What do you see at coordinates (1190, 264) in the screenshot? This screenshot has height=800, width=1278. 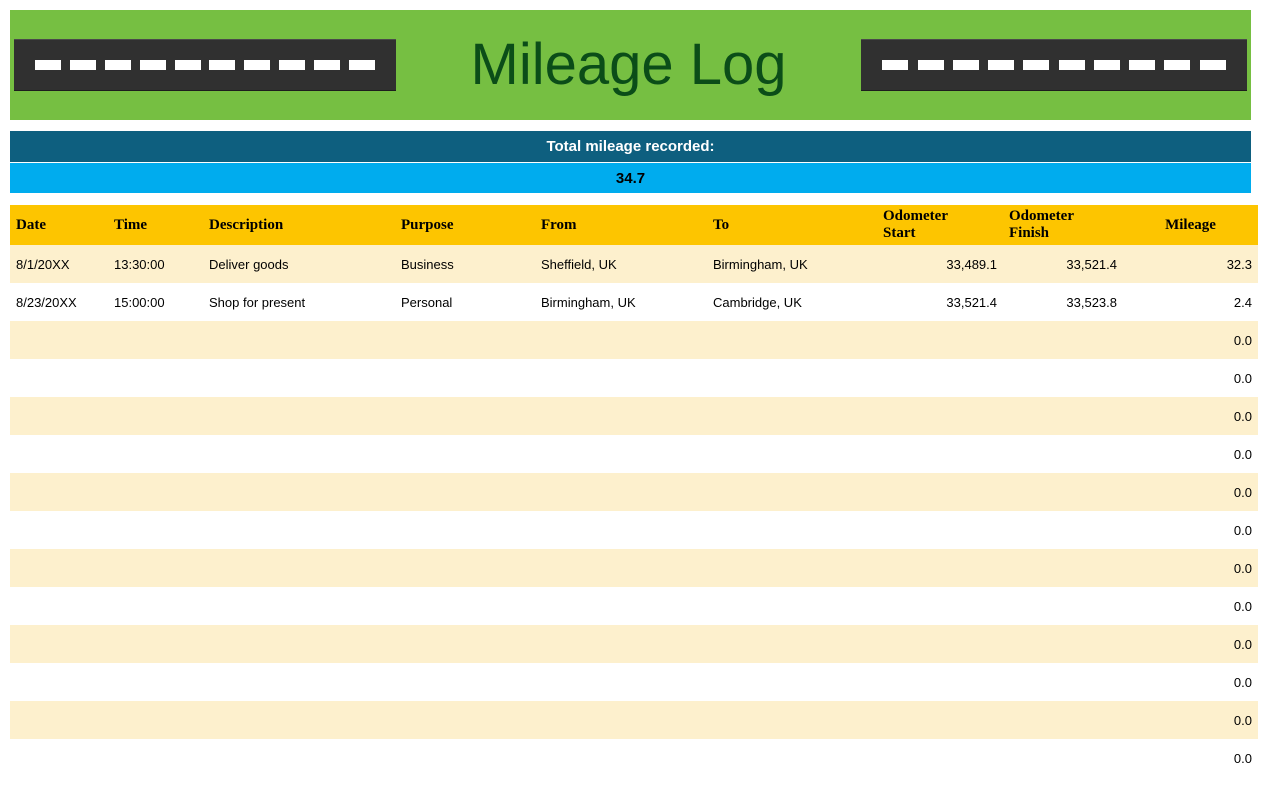 I see `cell-mileage: 32.3` at bounding box center [1190, 264].